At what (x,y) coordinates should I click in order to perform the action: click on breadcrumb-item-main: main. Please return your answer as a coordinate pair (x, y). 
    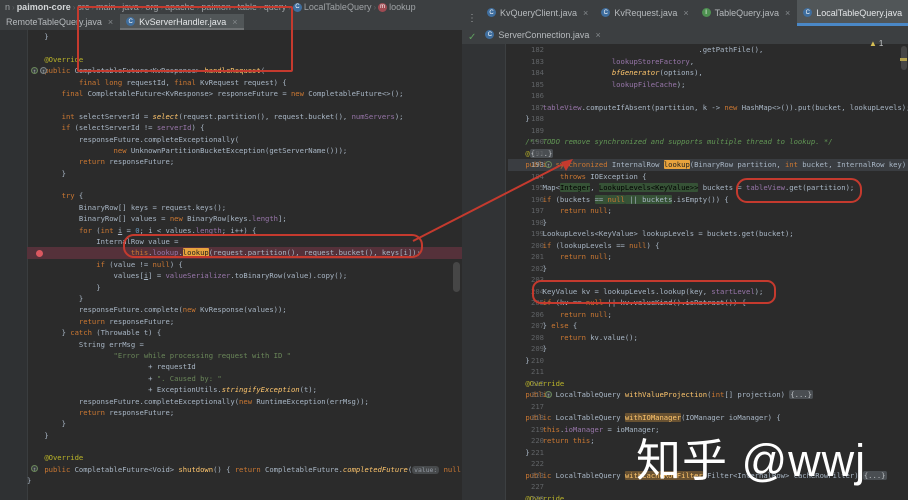
    Looking at the image, I should click on (106, 7).